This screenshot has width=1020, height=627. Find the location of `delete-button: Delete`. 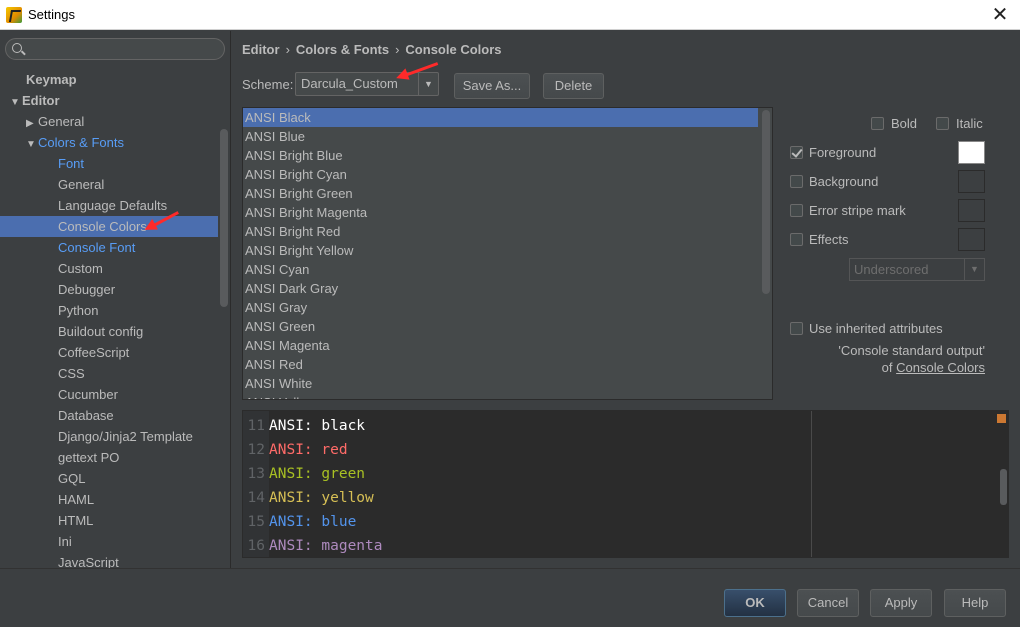

delete-button: Delete is located at coordinates (573, 86).